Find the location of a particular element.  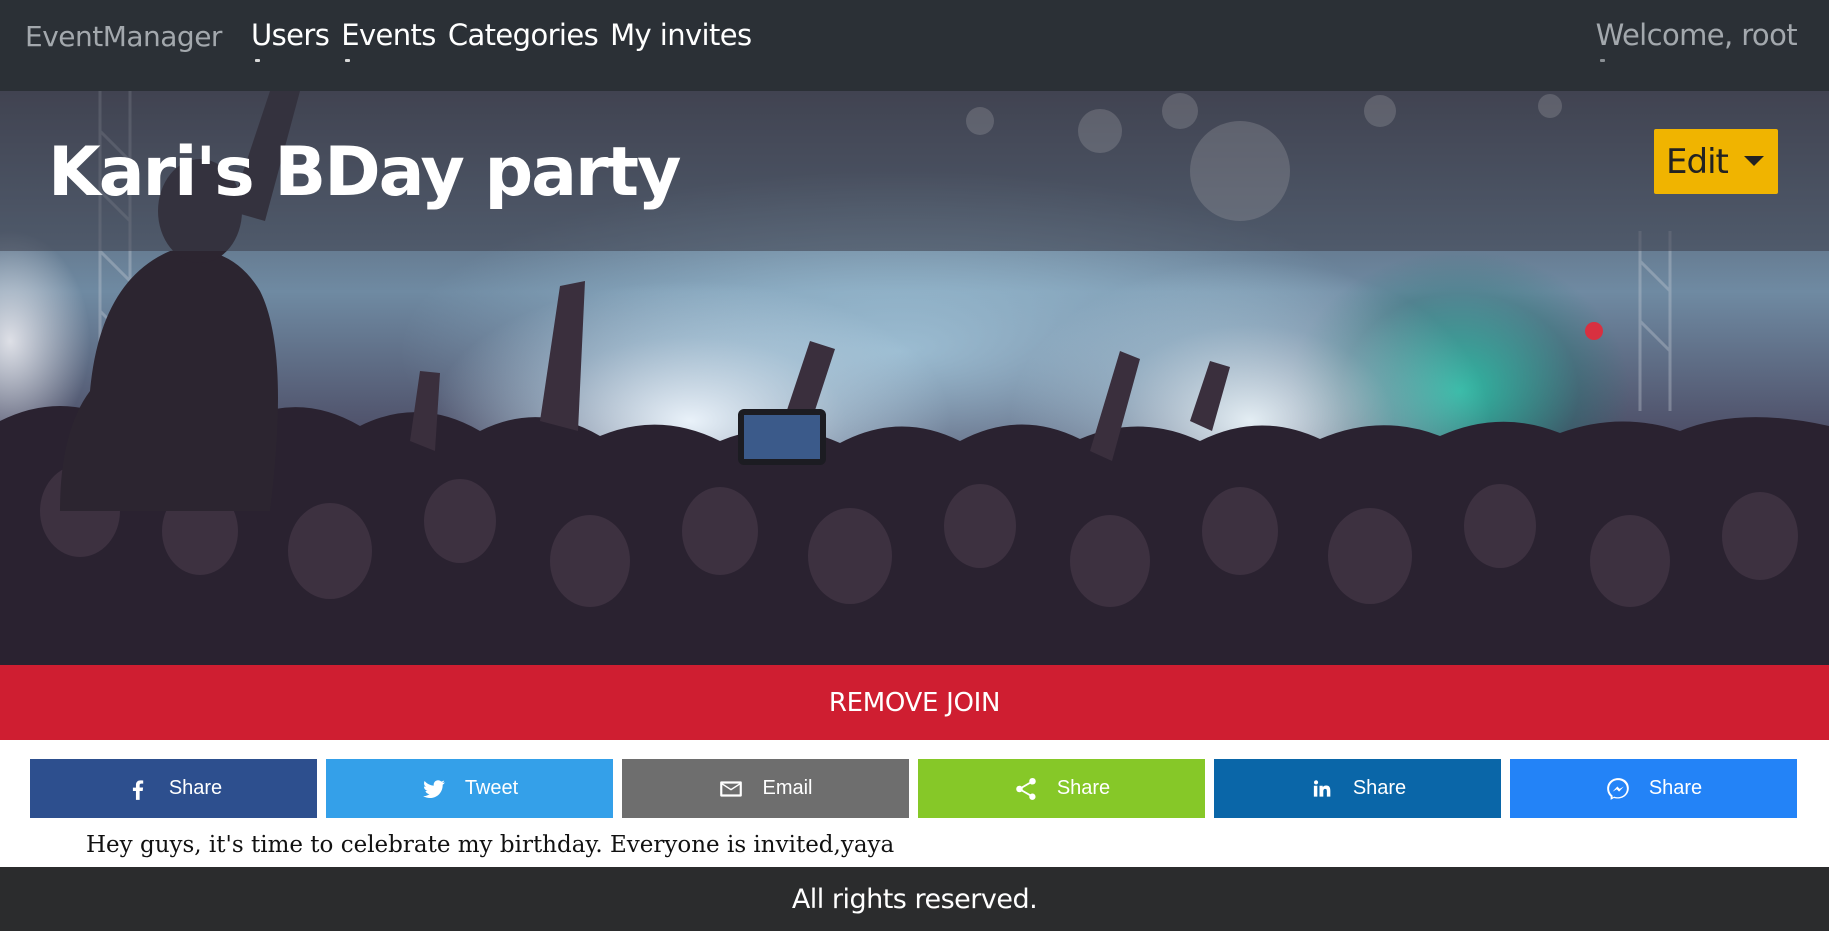

nav-menu: Users Events Categories My invites is located at coordinates (501, 40).